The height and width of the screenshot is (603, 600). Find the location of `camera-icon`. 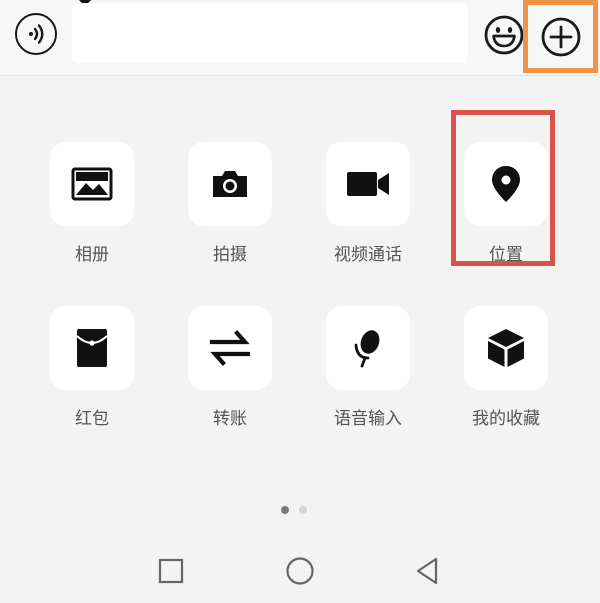

camera-icon is located at coordinates (230, 184).